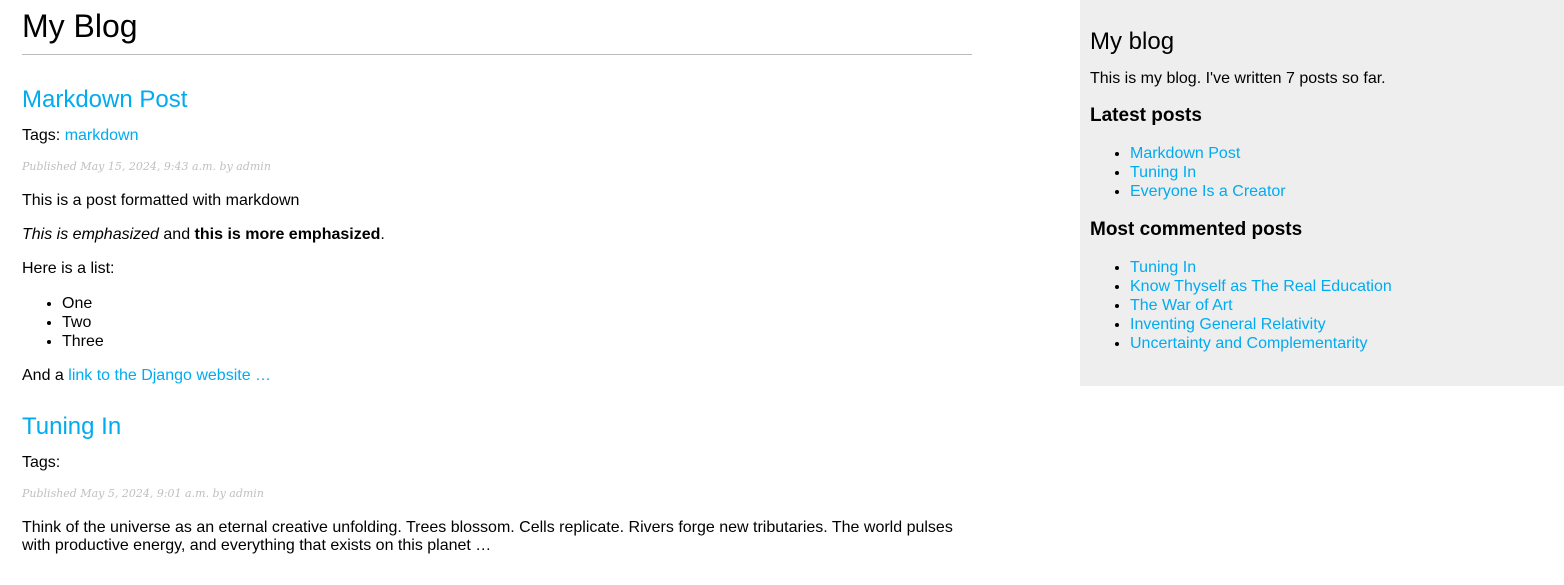 The height and width of the screenshot is (585, 1564). I want to click on post-paragraph: Here is a list:, so click(68, 268).